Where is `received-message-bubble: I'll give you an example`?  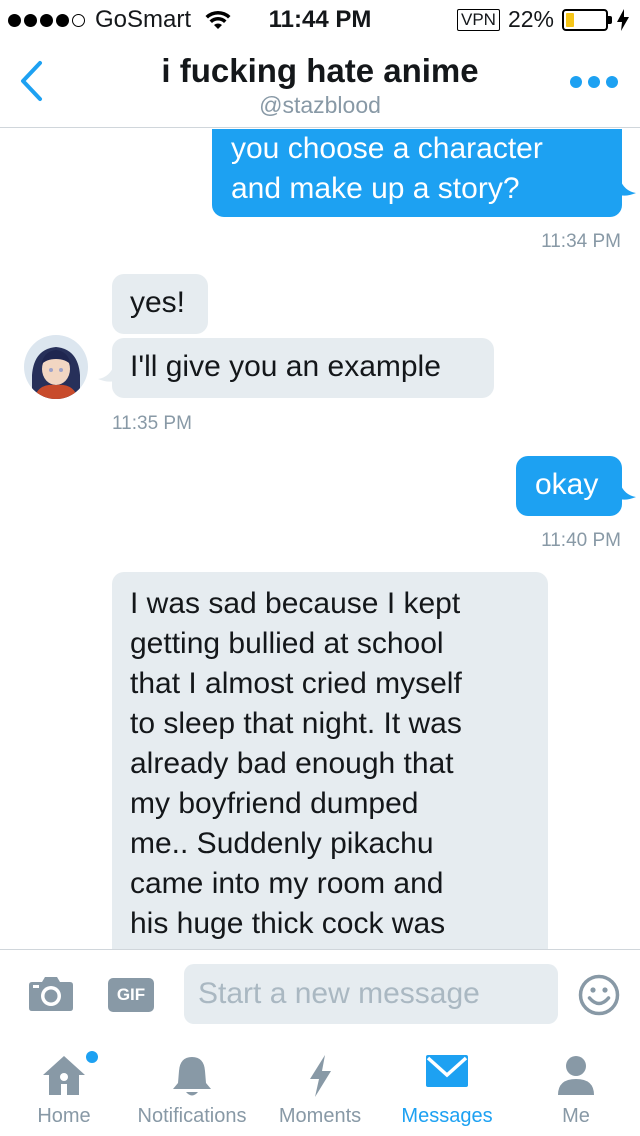
received-message-bubble: I'll give you an example is located at coordinates (303, 368).